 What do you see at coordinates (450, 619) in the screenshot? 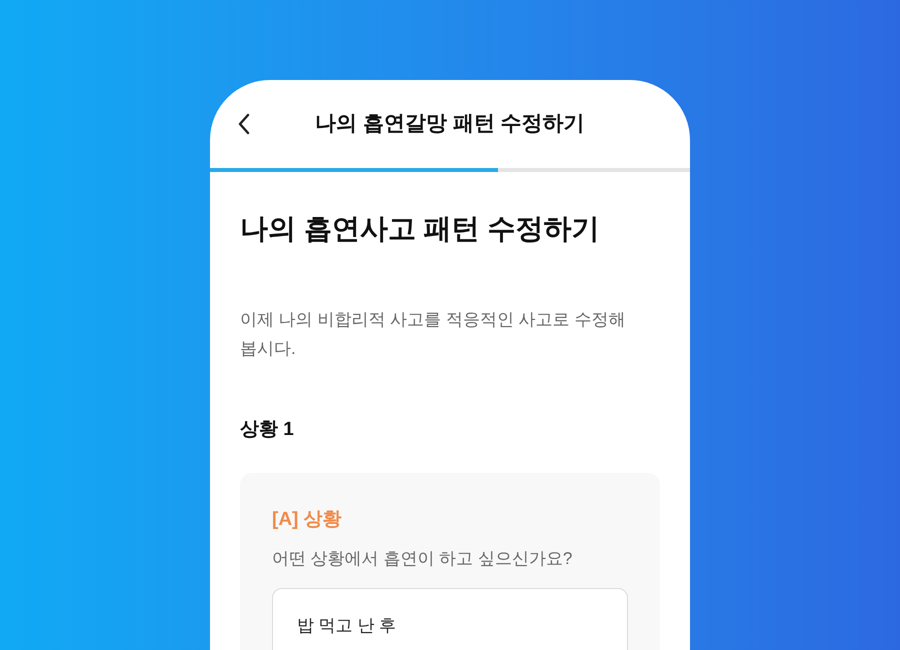
I see `answer-field: 밥 먹고 난 후` at bounding box center [450, 619].